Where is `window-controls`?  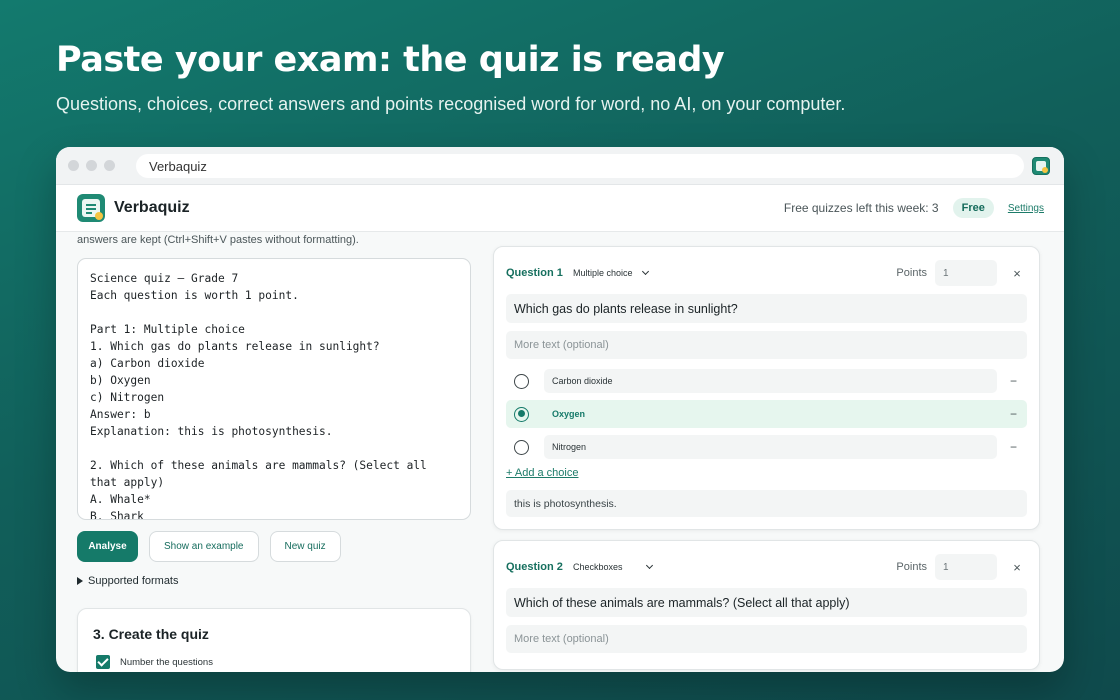 window-controls is located at coordinates (91, 165).